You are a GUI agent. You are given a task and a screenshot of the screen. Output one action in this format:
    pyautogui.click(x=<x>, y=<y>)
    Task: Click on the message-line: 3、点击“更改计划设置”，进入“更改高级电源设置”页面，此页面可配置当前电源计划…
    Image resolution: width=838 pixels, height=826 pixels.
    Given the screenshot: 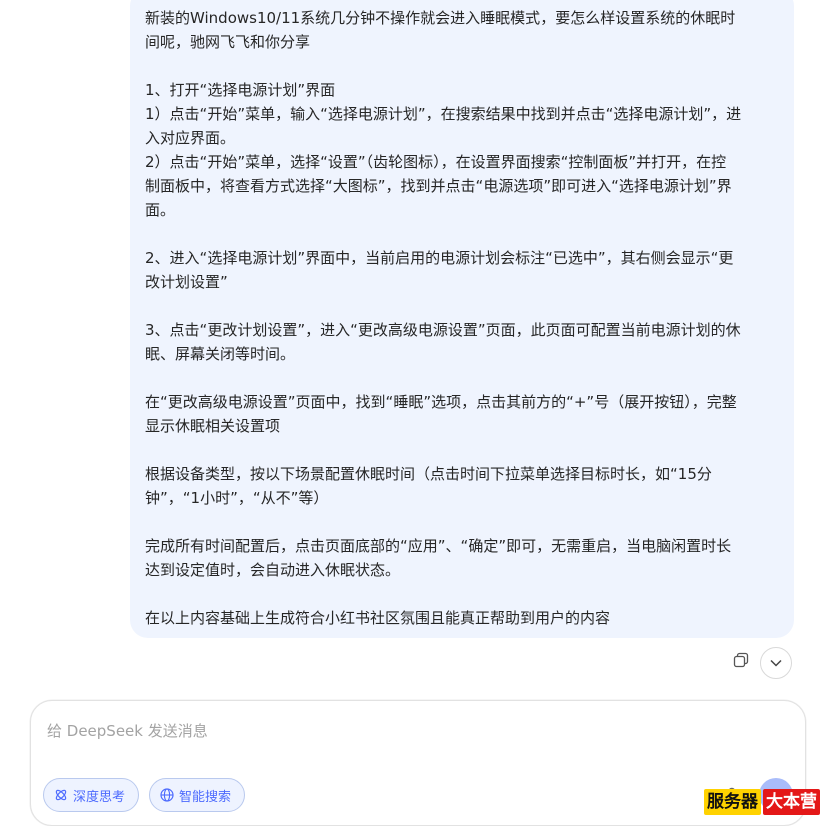 What is the action you would take?
    pyautogui.click(x=443, y=330)
    